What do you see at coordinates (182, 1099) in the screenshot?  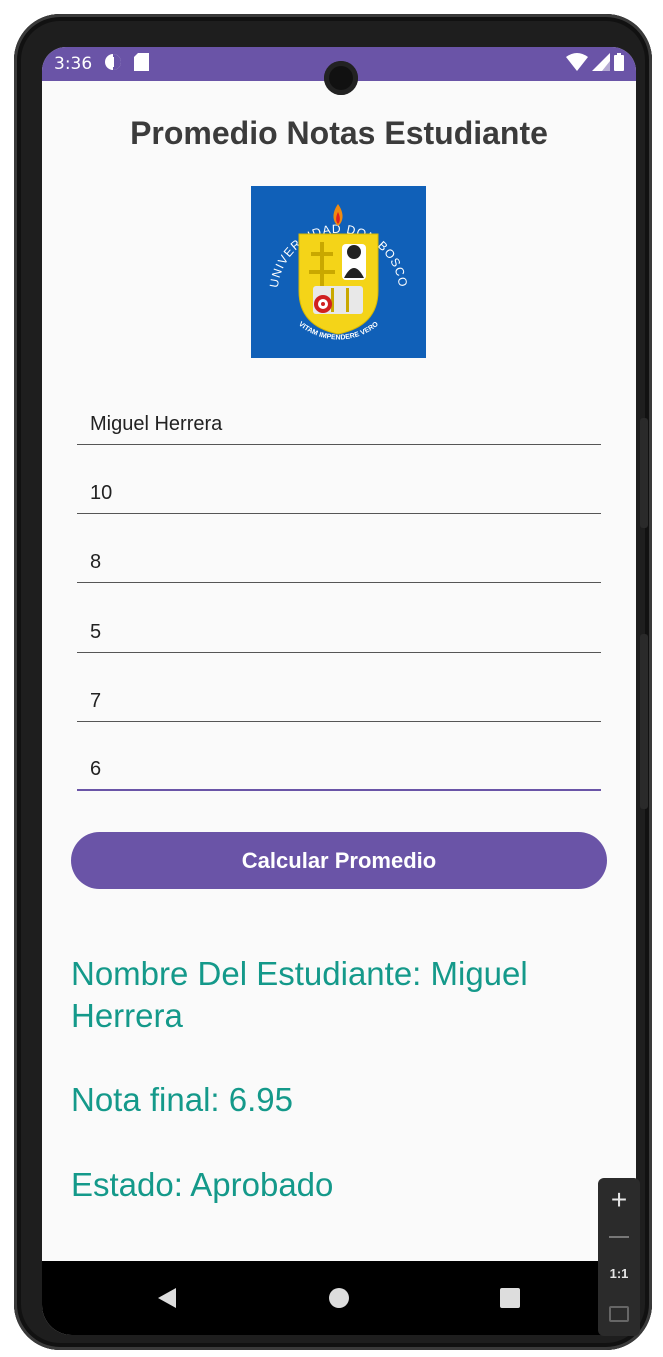 I see `final-grade-result: Nota final: 6.95` at bounding box center [182, 1099].